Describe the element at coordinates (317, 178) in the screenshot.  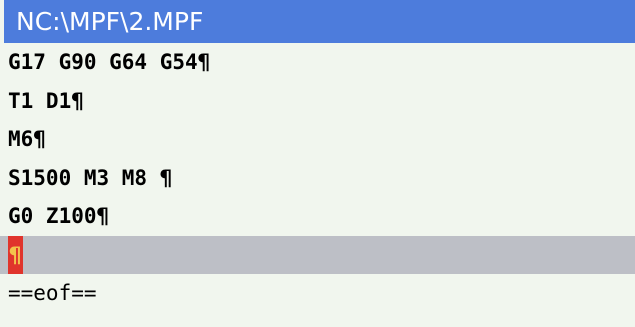
I see `program-line-4: S1500 M3 M8 ¶` at that location.